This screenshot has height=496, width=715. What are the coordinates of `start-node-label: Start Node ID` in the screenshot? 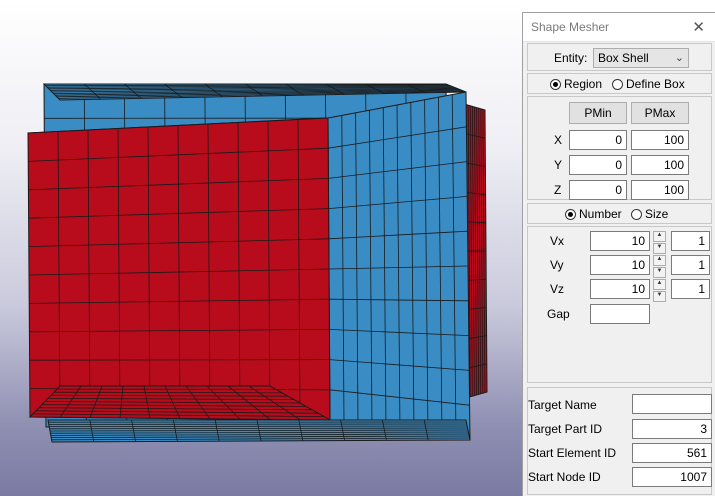 It's located at (564, 477).